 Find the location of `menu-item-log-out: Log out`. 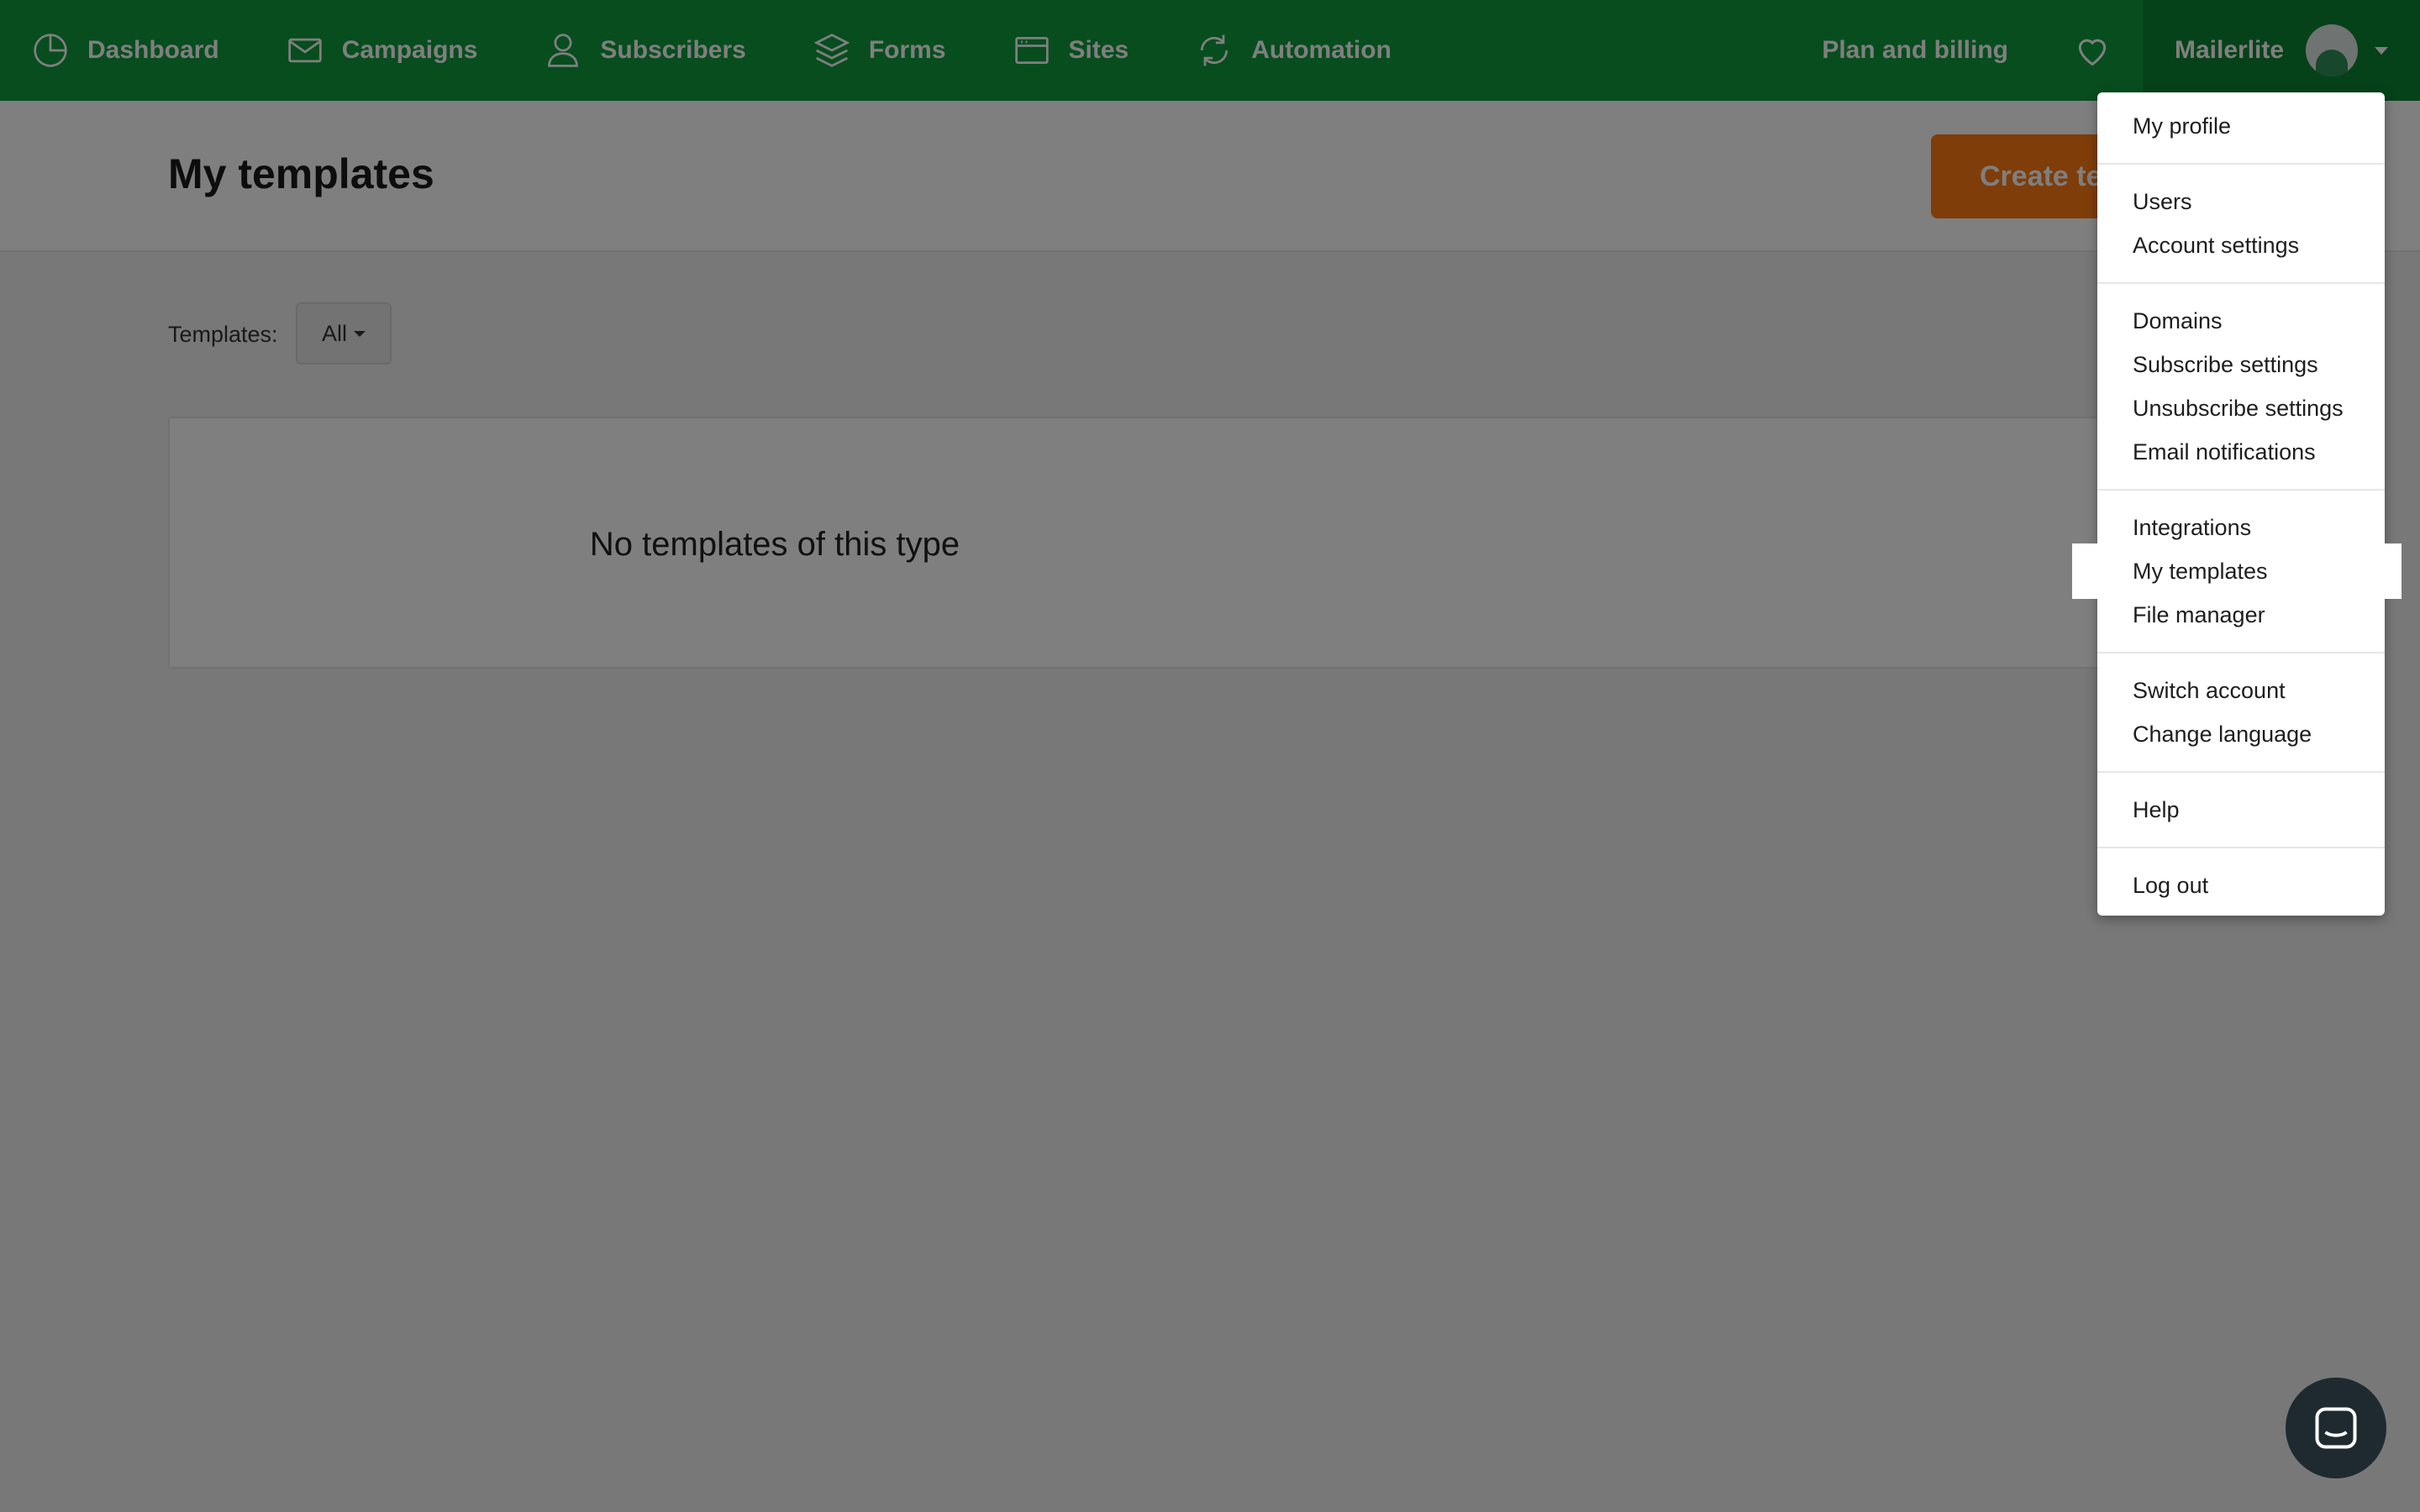

menu-item-log-out: Log out is located at coordinates (2241, 885).